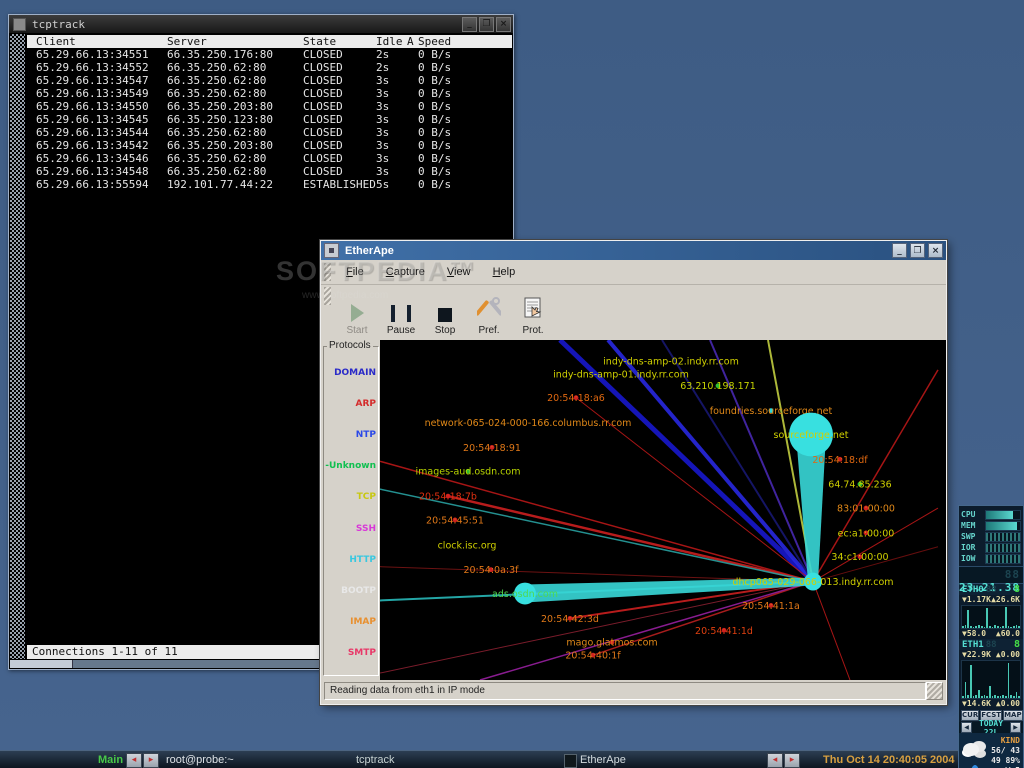 The height and width of the screenshot is (768, 1024). Describe the element at coordinates (351, 497) in the screenshot. I see `protocol-tcp: TCP` at that location.